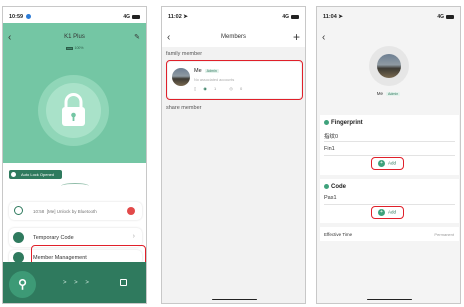  What do you see at coordinates (330, 198) in the screenshot?
I see `code-item: Pas1` at bounding box center [330, 198].